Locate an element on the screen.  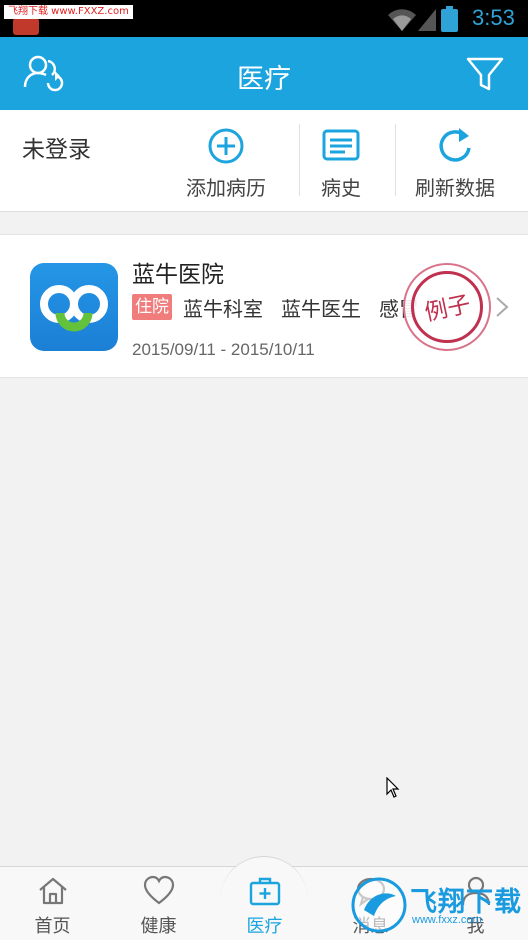
nav-label: 医疗 is located at coordinates (264, 926).